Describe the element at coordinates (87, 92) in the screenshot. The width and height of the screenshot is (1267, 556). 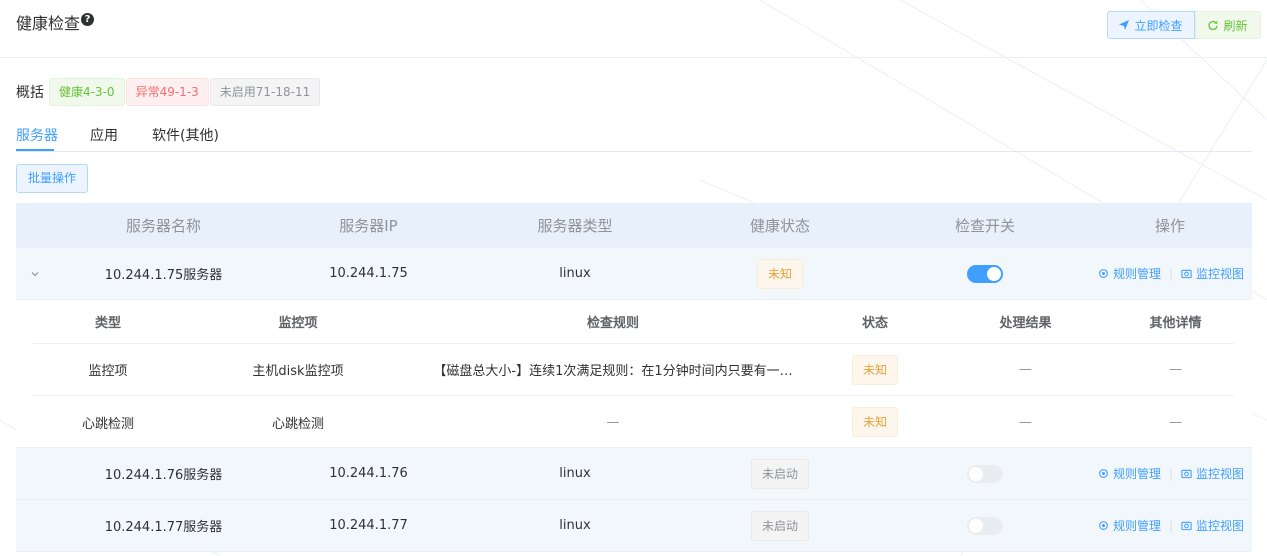
I see `healthy-count-tag: 健康4-3-0` at that location.